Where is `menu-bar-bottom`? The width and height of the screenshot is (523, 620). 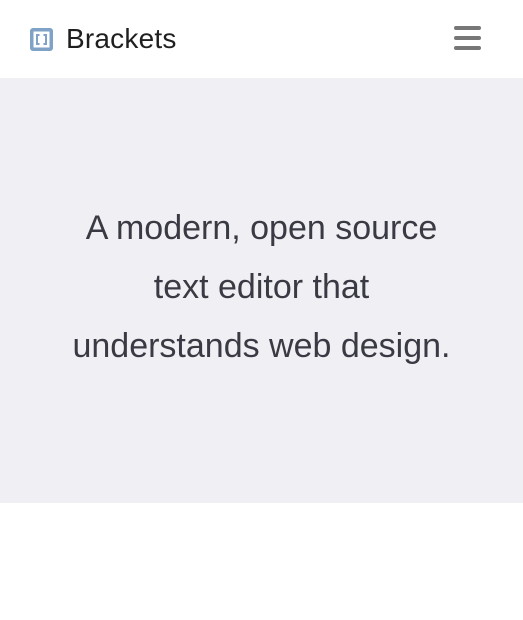 menu-bar-bottom is located at coordinates (467, 48).